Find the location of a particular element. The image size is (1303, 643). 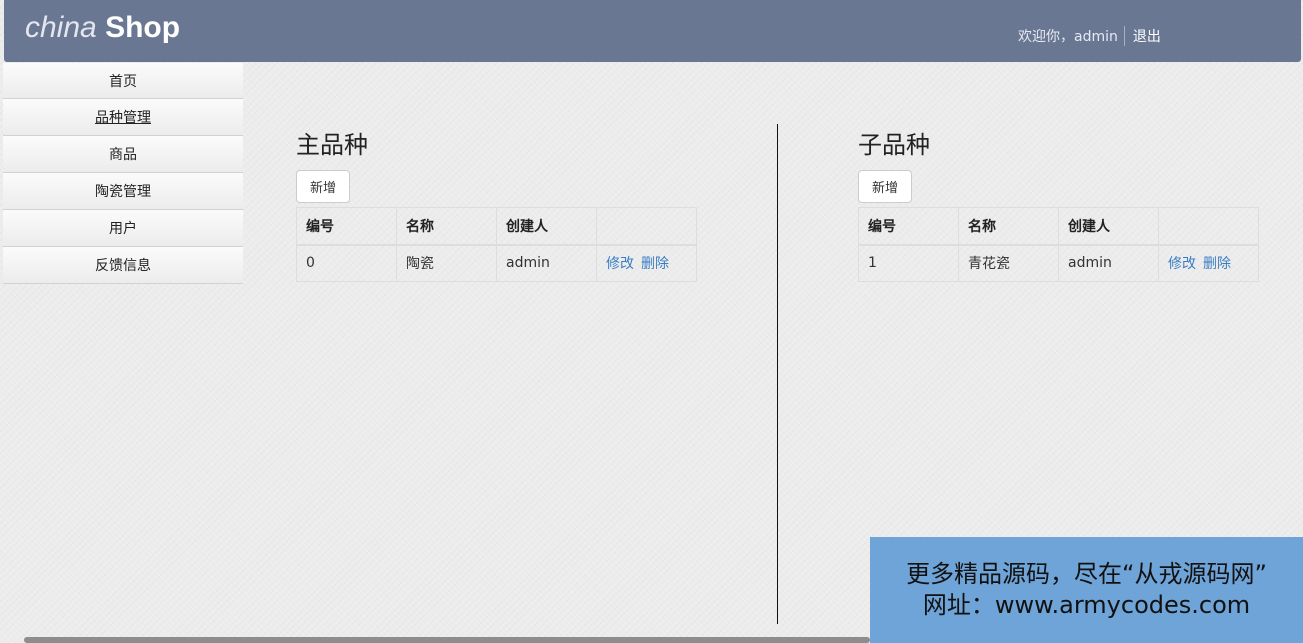

table-row: 1 青花瓷 admin 修改 删除 is located at coordinates (1058, 263).